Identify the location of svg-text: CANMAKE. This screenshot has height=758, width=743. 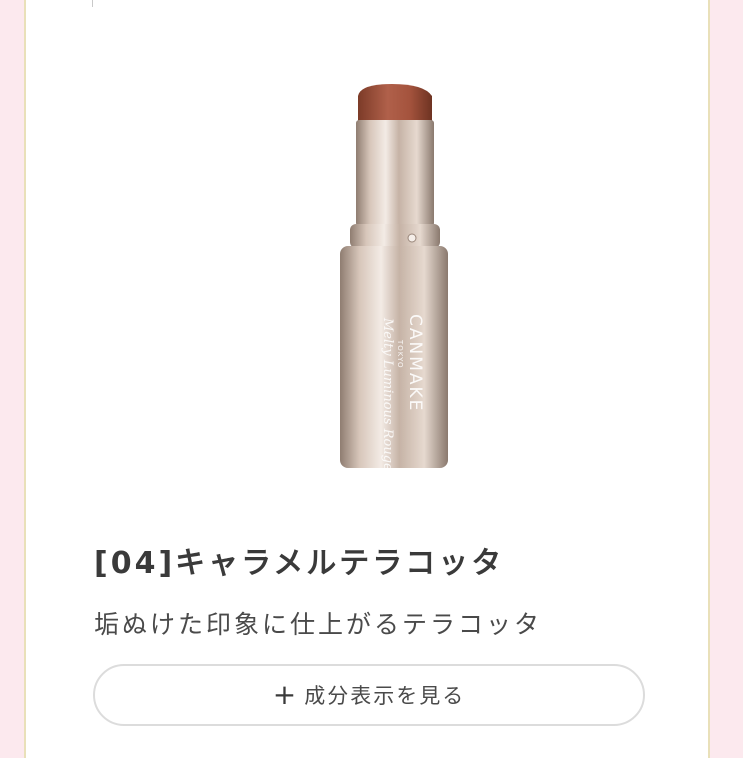
(415, 363).